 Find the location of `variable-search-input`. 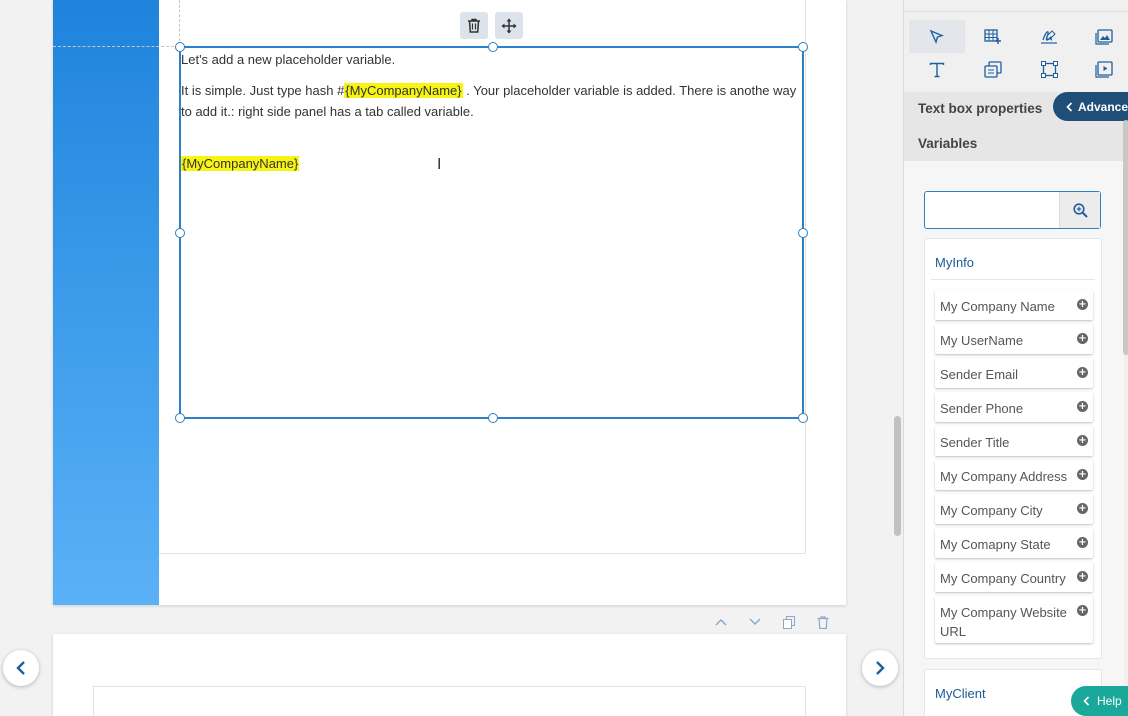

variable-search-input is located at coordinates (992, 210).